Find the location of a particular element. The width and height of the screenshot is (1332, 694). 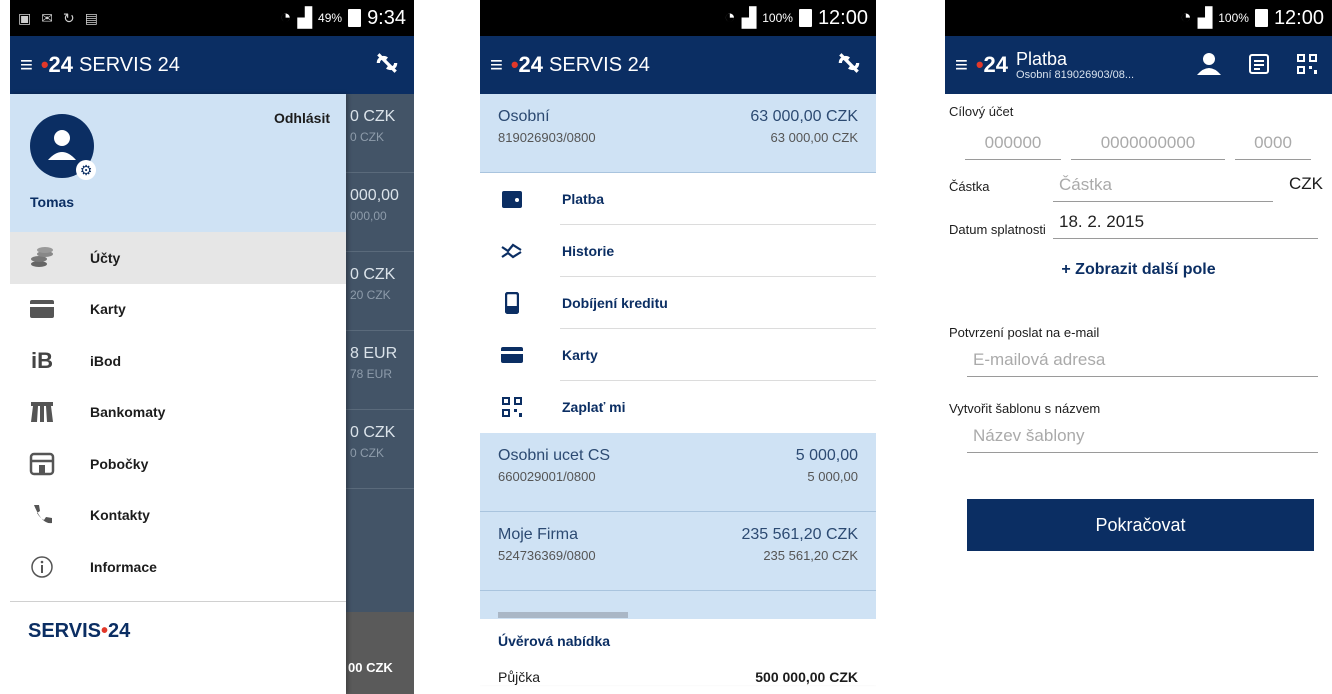

menu-item-ibod: iB iBod is located at coordinates (178, 361).